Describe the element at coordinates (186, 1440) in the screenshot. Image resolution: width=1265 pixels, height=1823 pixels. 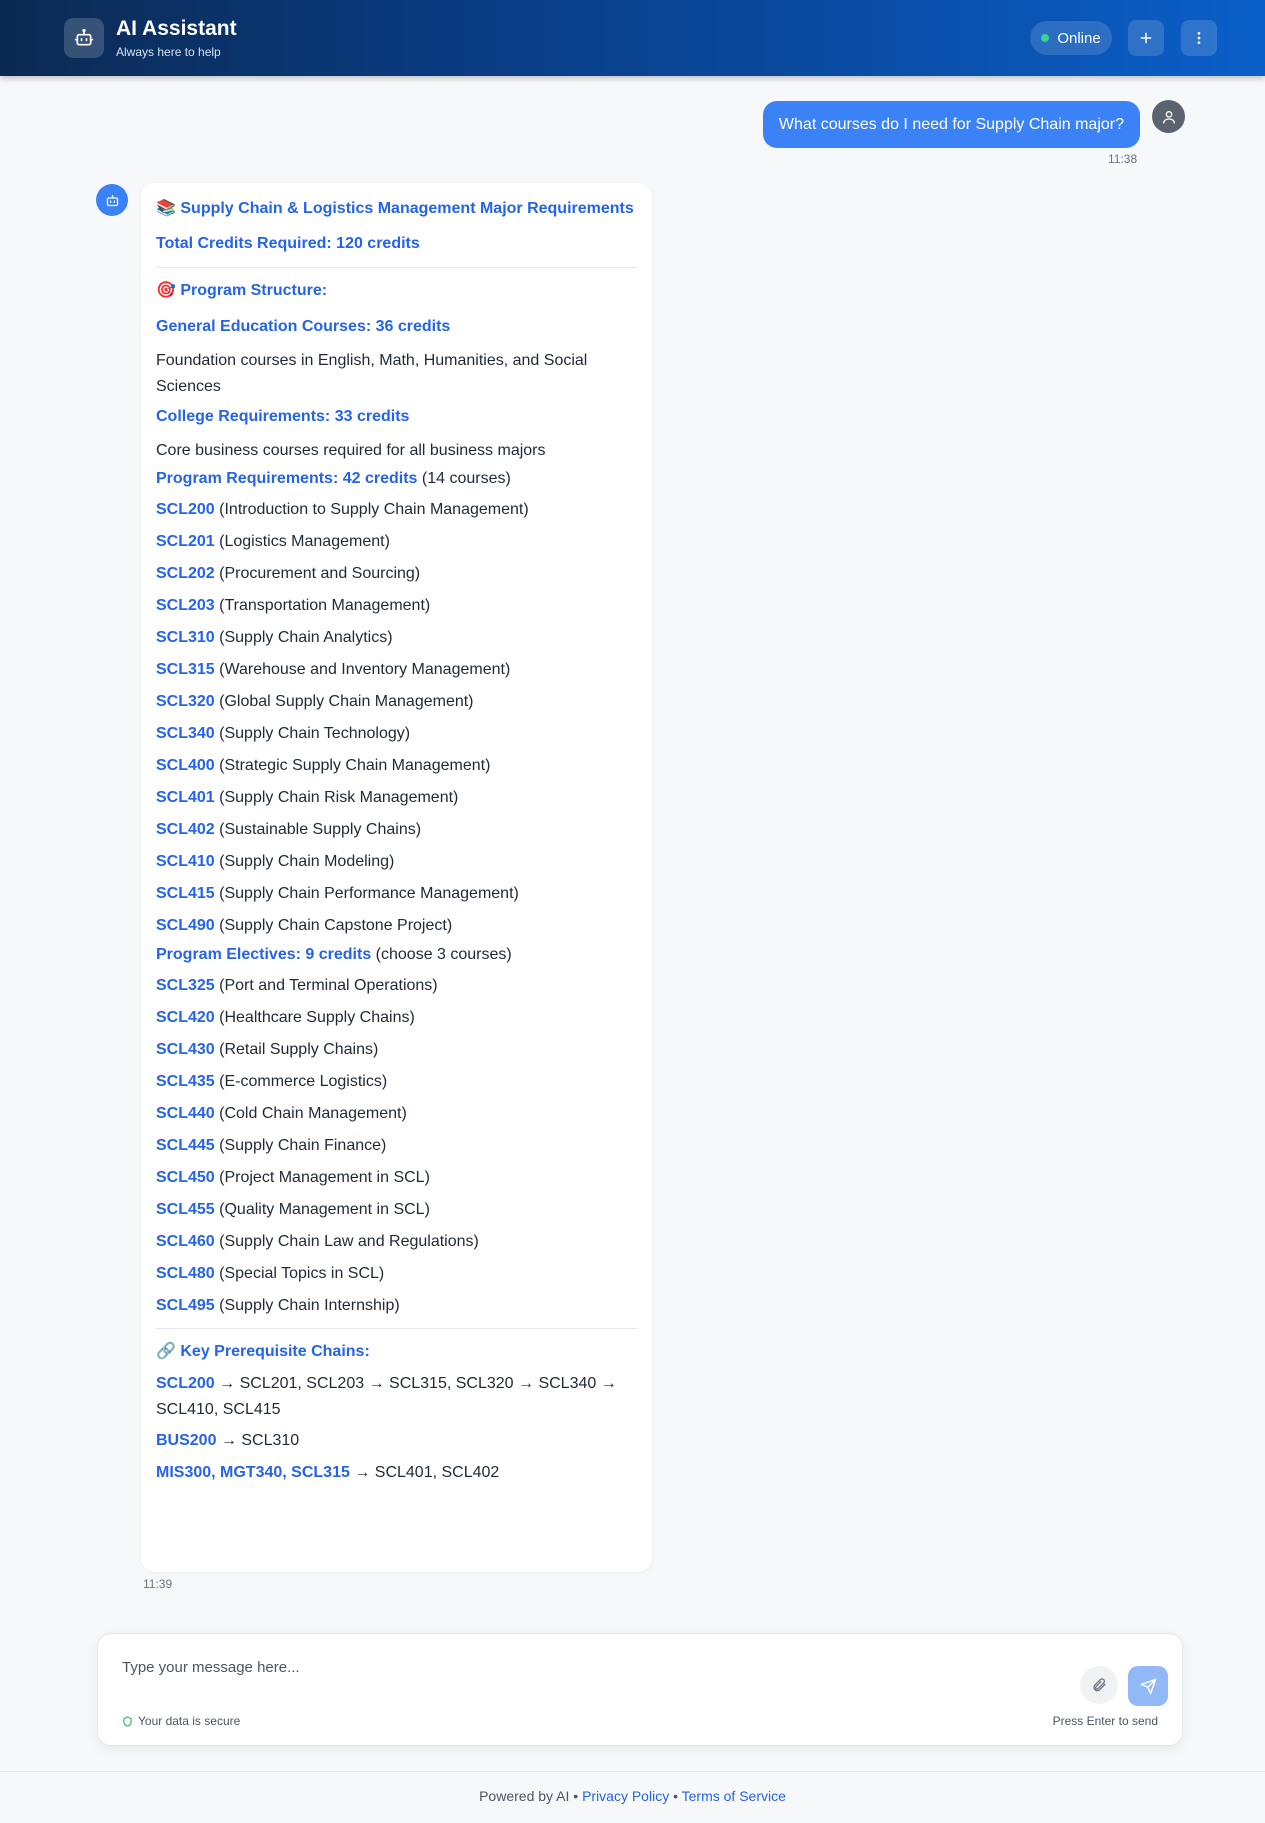
I see `course-code: BUS200` at that location.